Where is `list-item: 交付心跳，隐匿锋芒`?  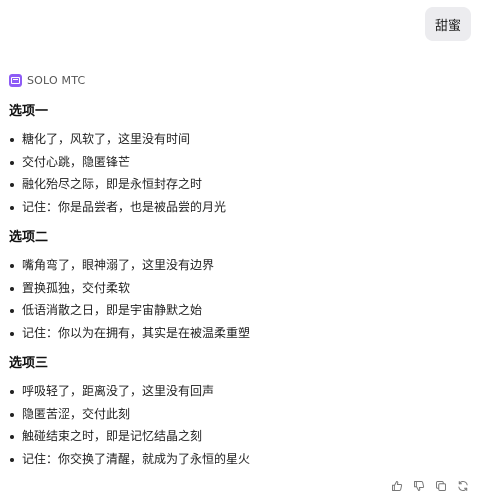
list-item: 交付心跳，隐匿锋芒 is located at coordinates (242, 162).